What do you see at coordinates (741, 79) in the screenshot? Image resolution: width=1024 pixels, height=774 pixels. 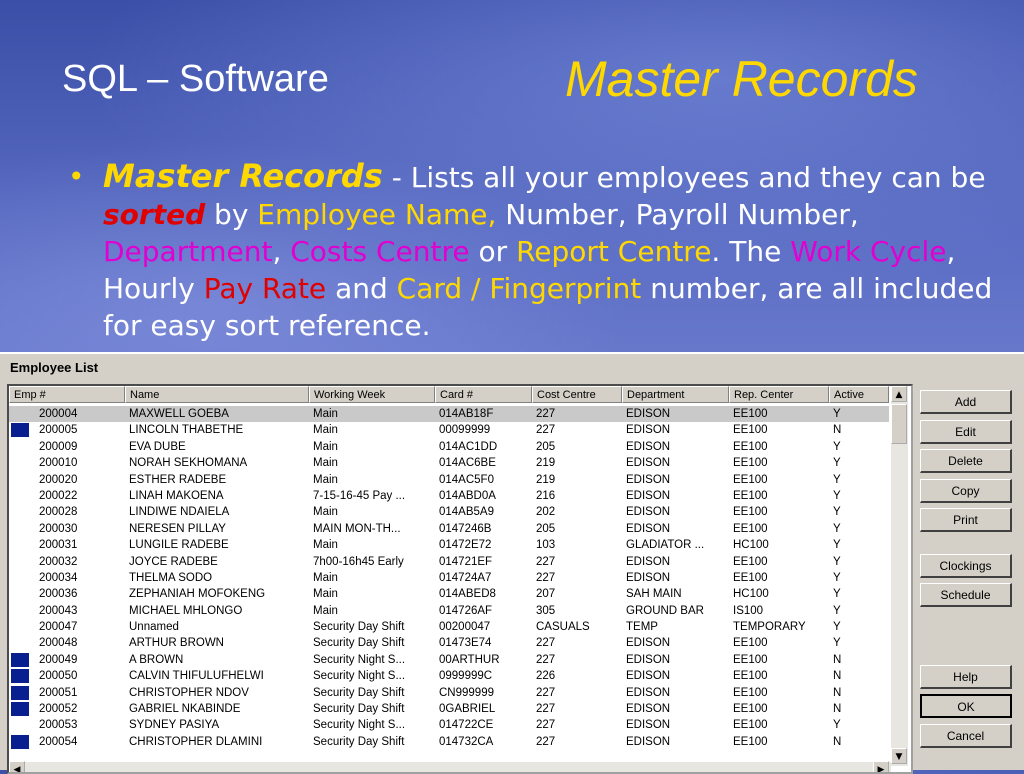 I see `slide-title-right: Master Records` at bounding box center [741, 79].